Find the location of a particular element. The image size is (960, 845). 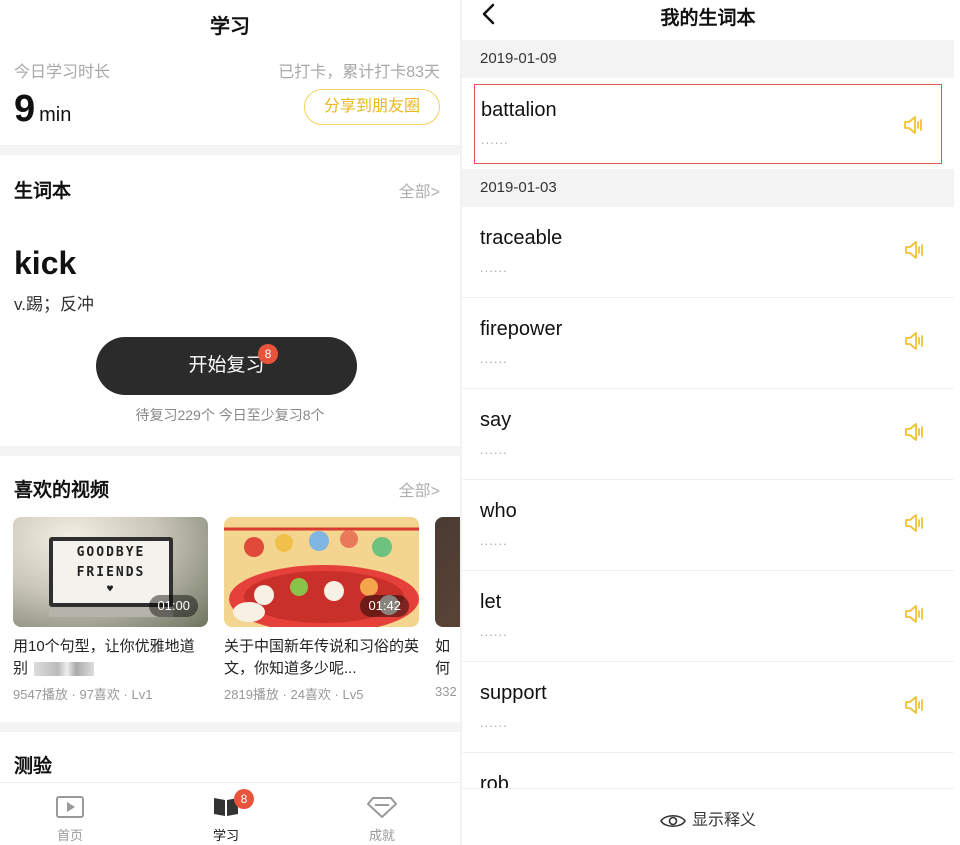

videos-see-all-link: 全部> is located at coordinates (419, 489).